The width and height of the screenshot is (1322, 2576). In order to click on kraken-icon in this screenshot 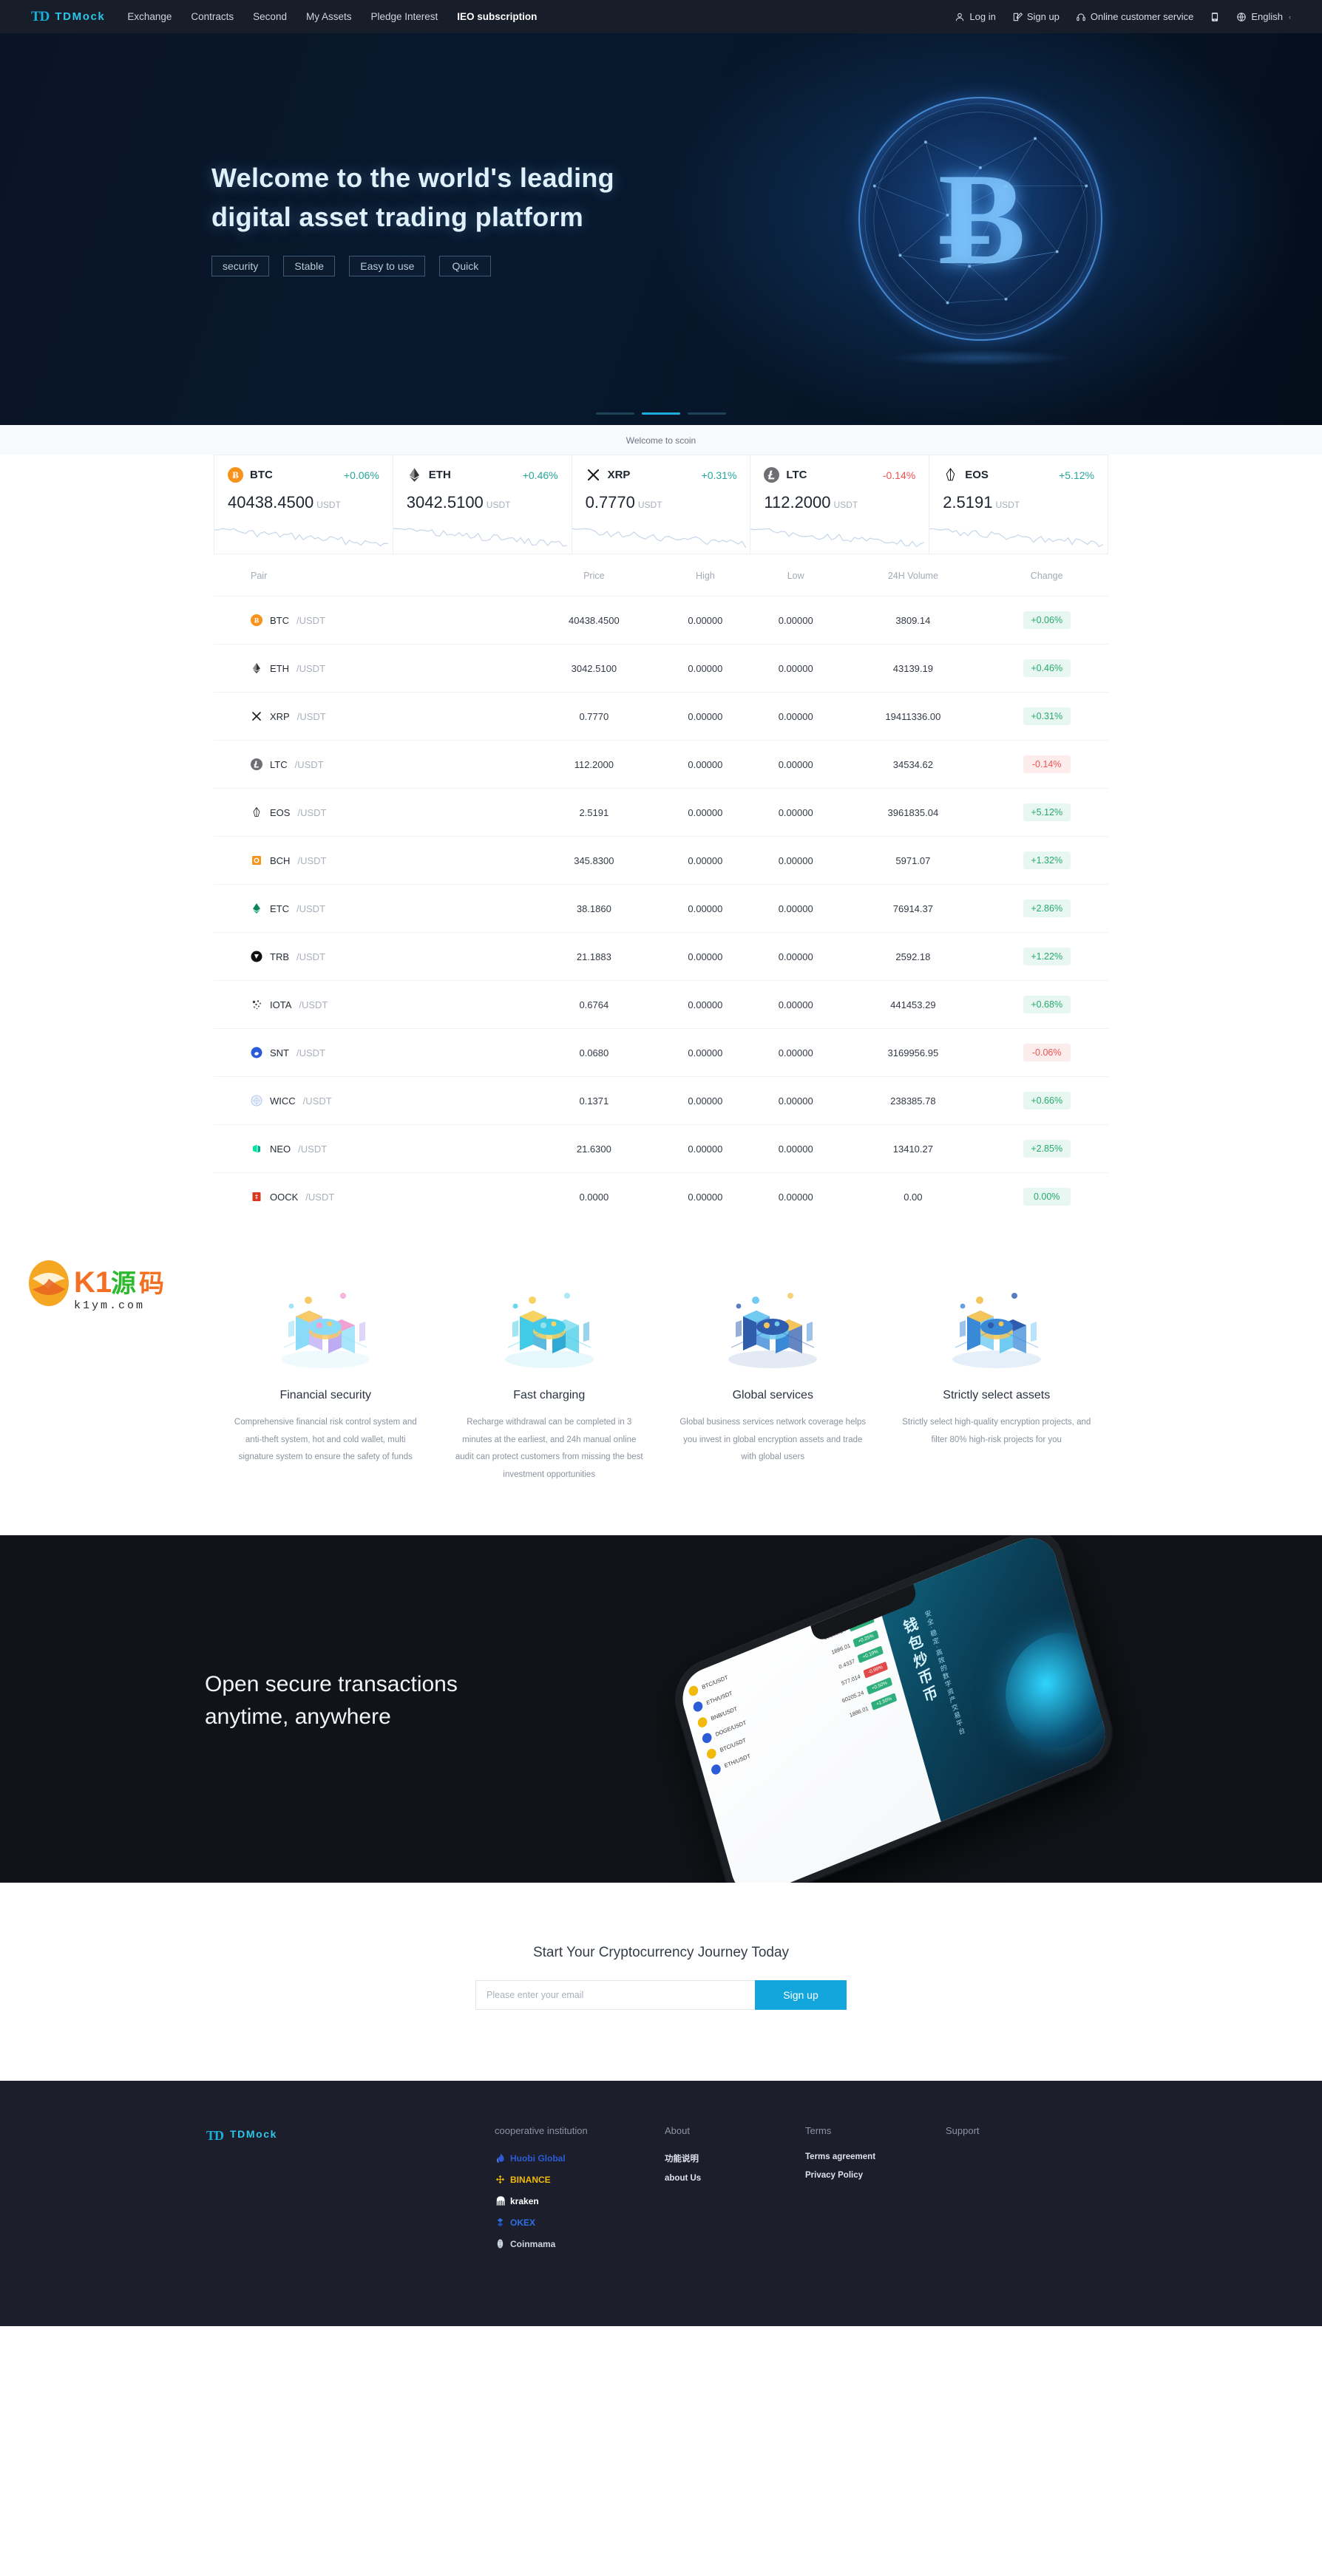, I will do `click(500, 2200)`.